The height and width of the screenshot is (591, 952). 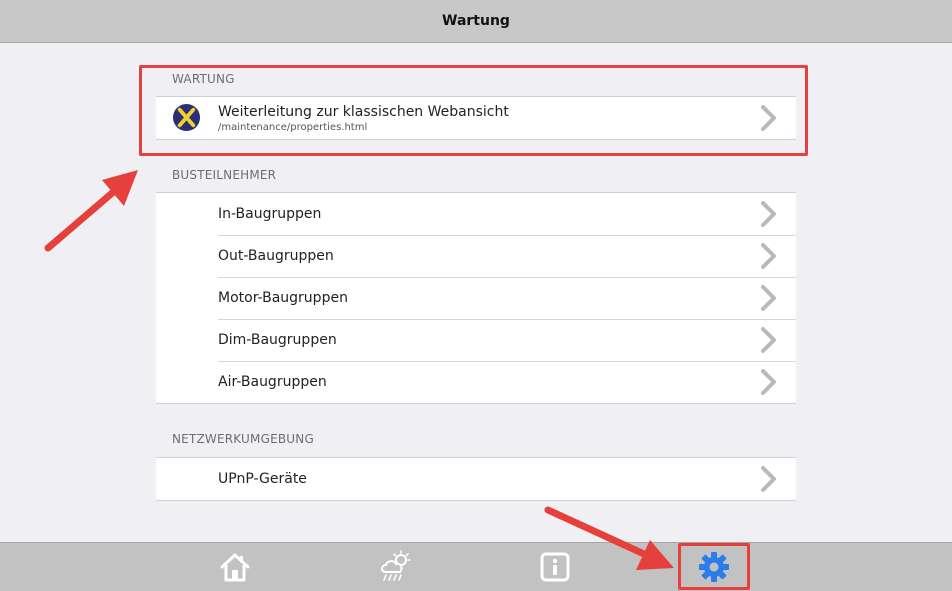 What do you see at coordinates (243, 439) in the screenshot?
I see `section-header-netzwerkumgebung: NETZWERKUMGEBUNG` at bounding box center [243, 439].